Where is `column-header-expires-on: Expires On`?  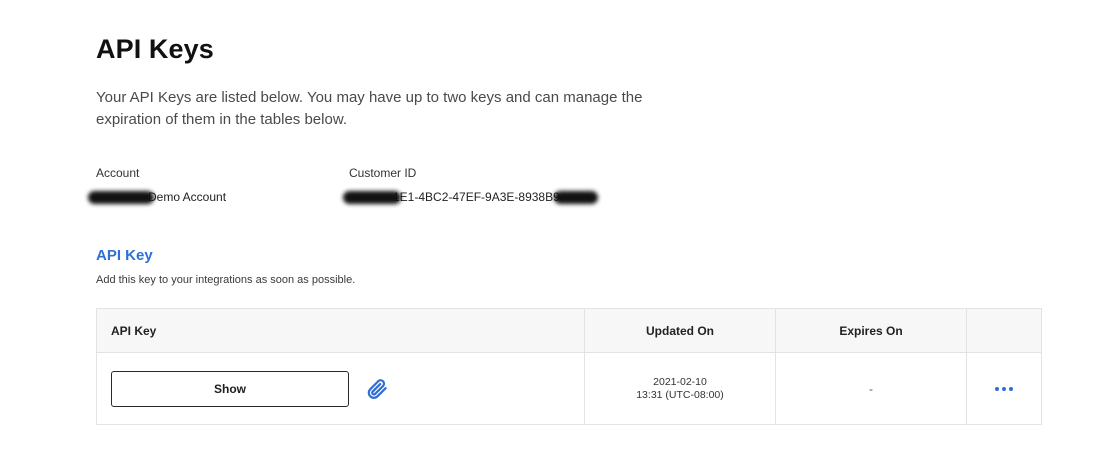
column-header-expires-on: Expires On is located at coordinates (871, 330).